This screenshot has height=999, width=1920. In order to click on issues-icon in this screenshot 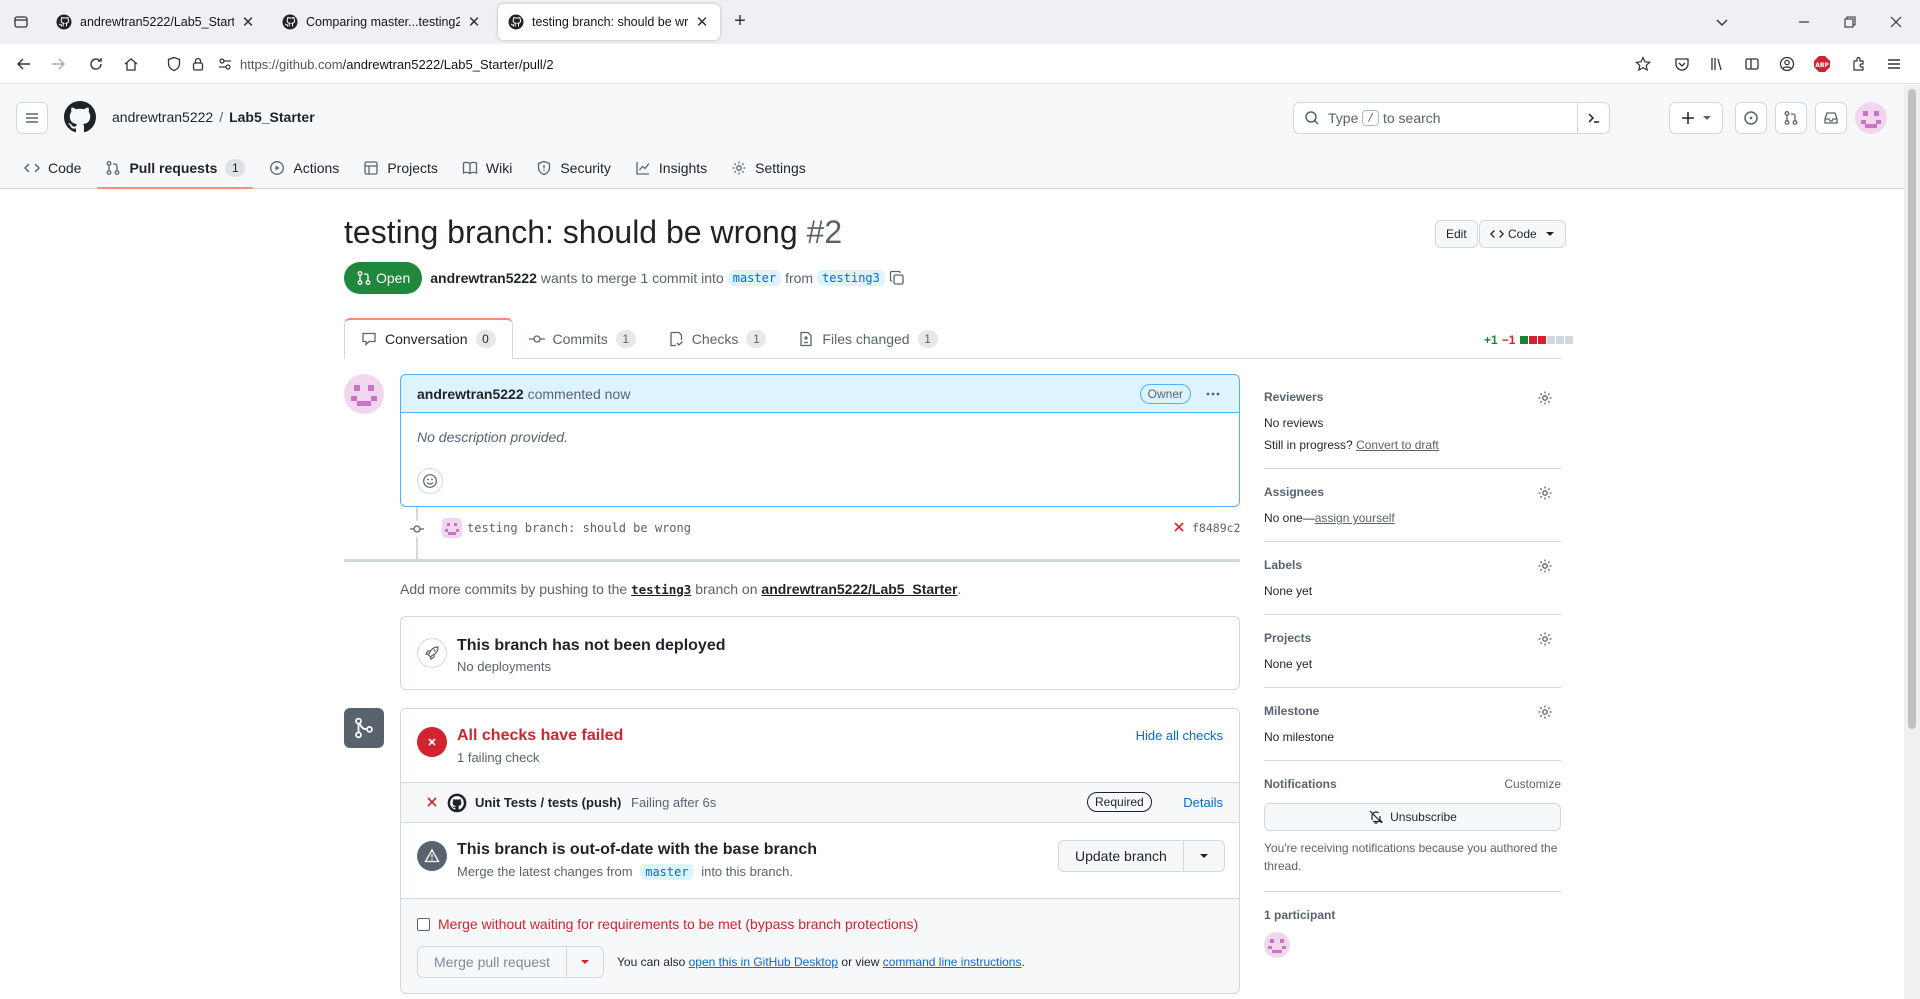, I will do `click(1751, 118)`.